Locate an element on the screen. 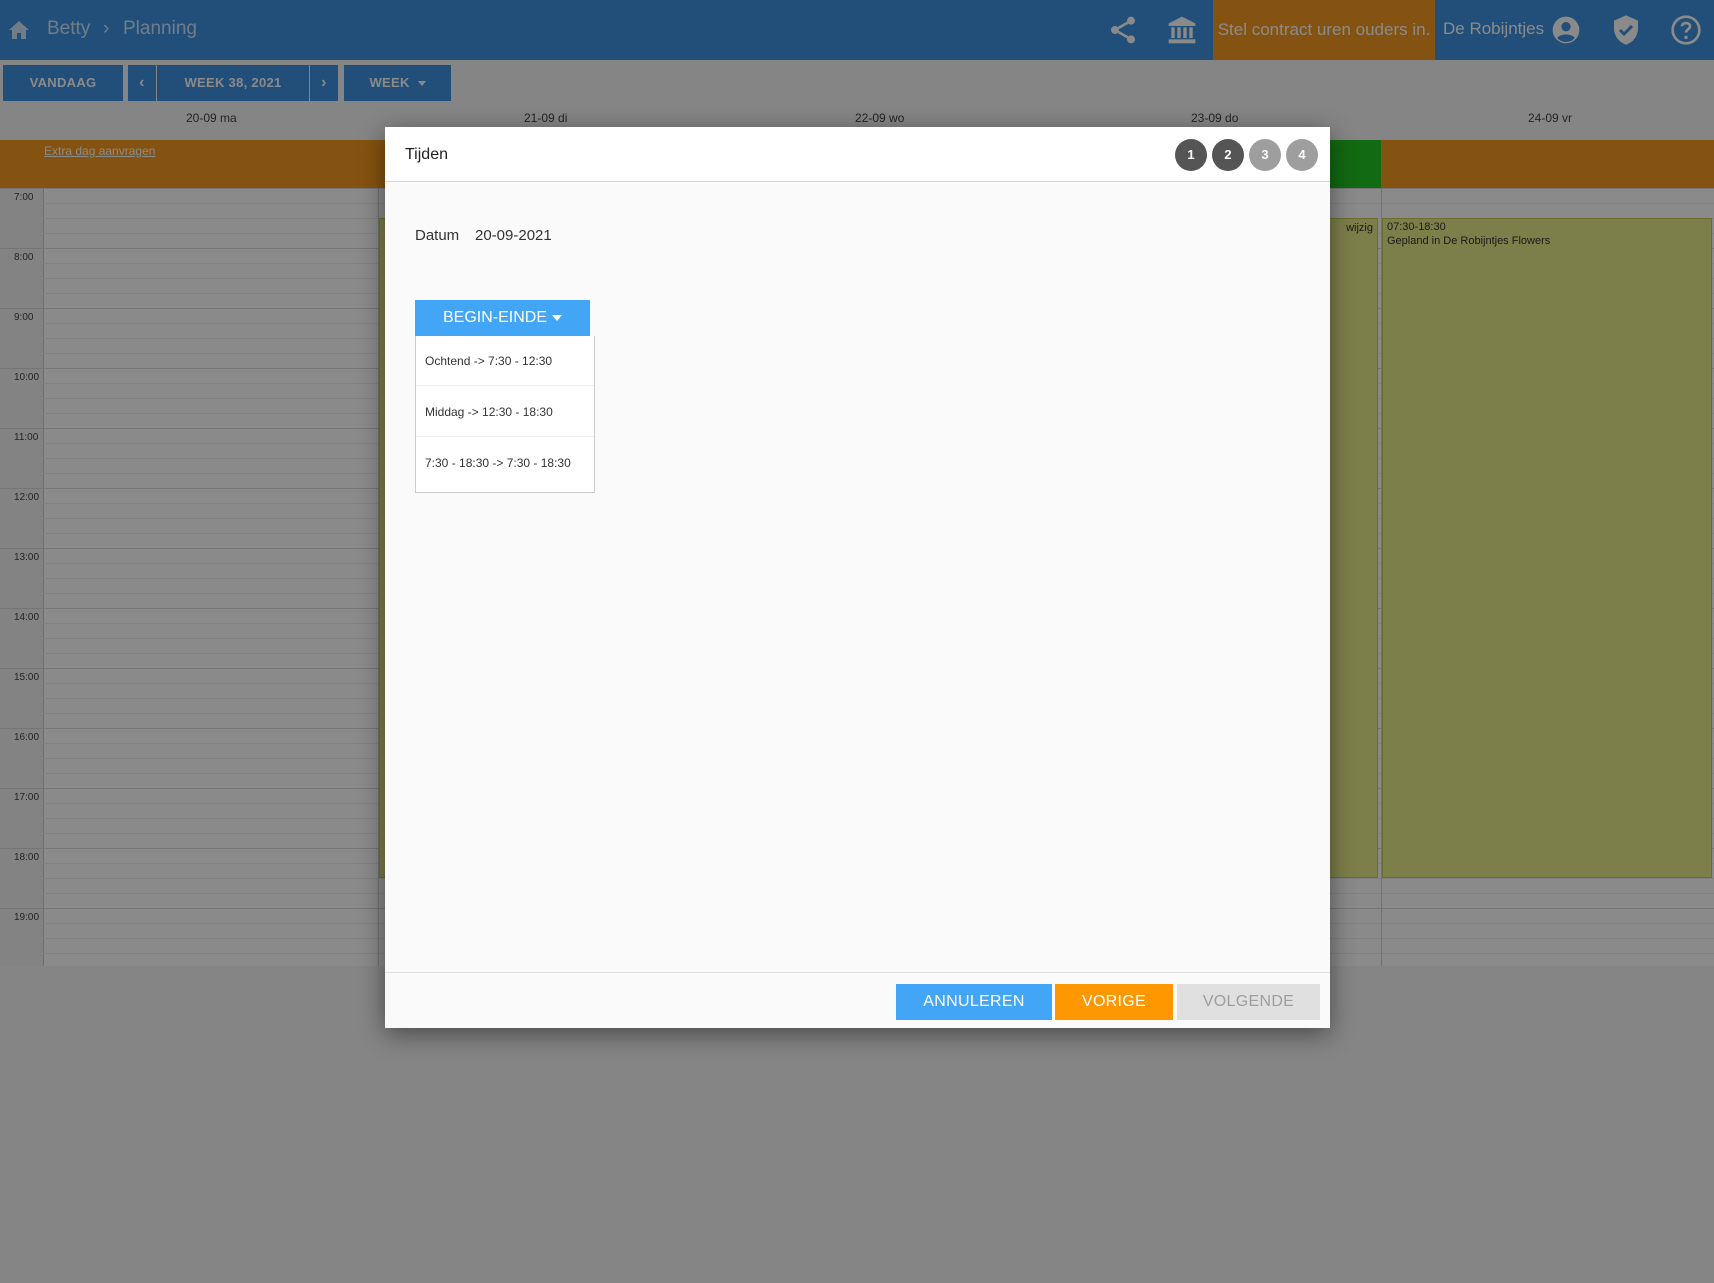 Image resolution: width=1714 pixels, height=1283 pixels. step-indicator-4: 4 is located at coordinates (1302, 155).